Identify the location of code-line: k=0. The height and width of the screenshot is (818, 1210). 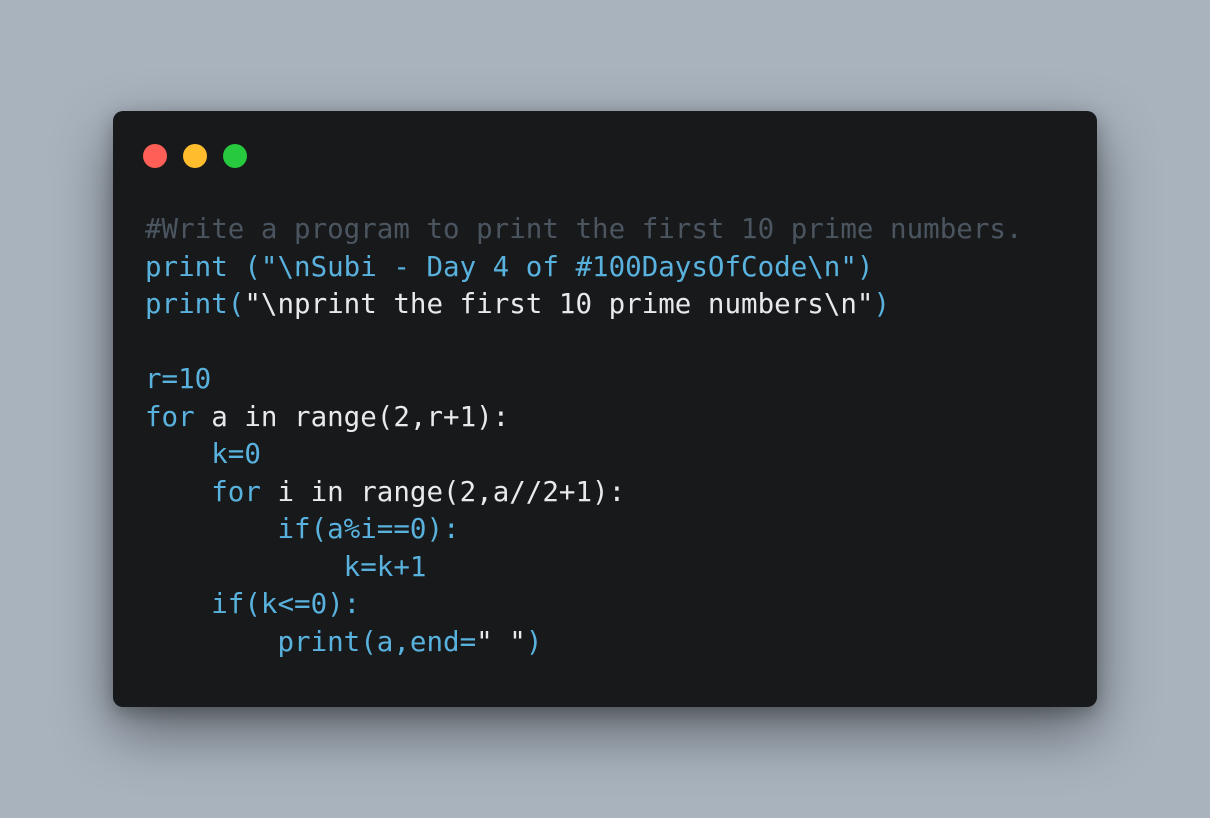
(584, 455).